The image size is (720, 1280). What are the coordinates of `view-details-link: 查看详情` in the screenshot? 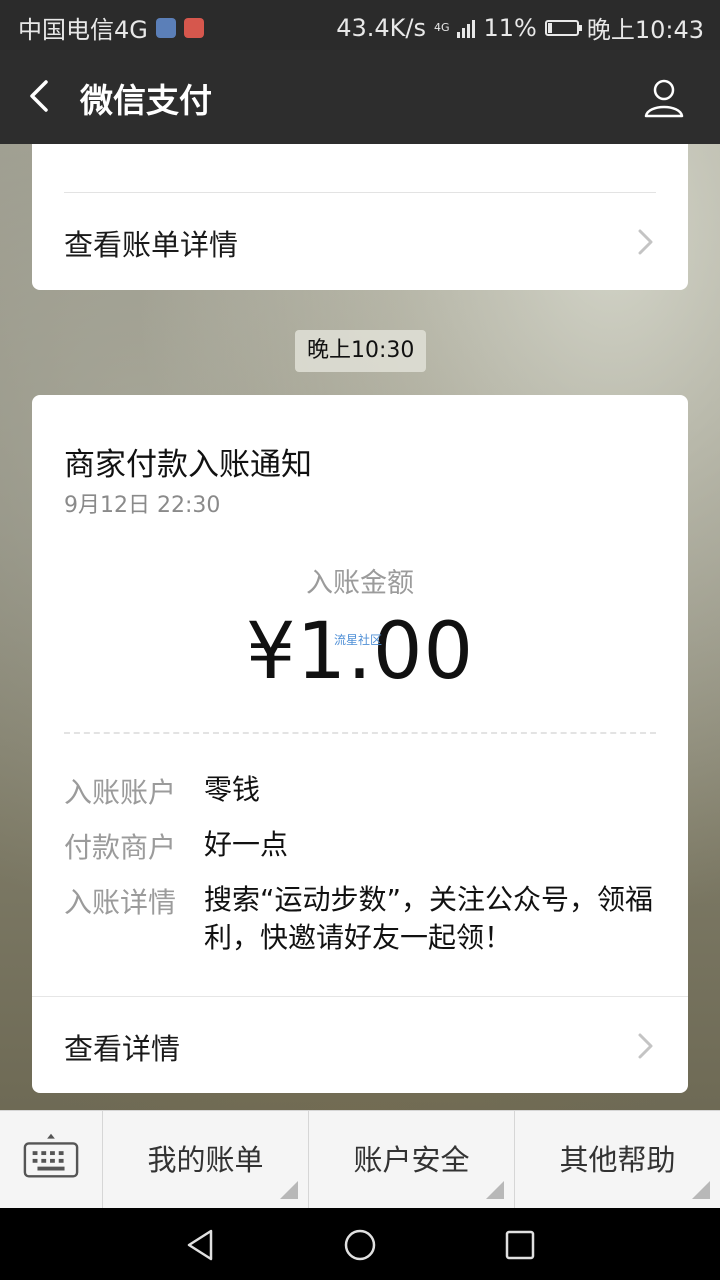 It's located at (360, 1047).